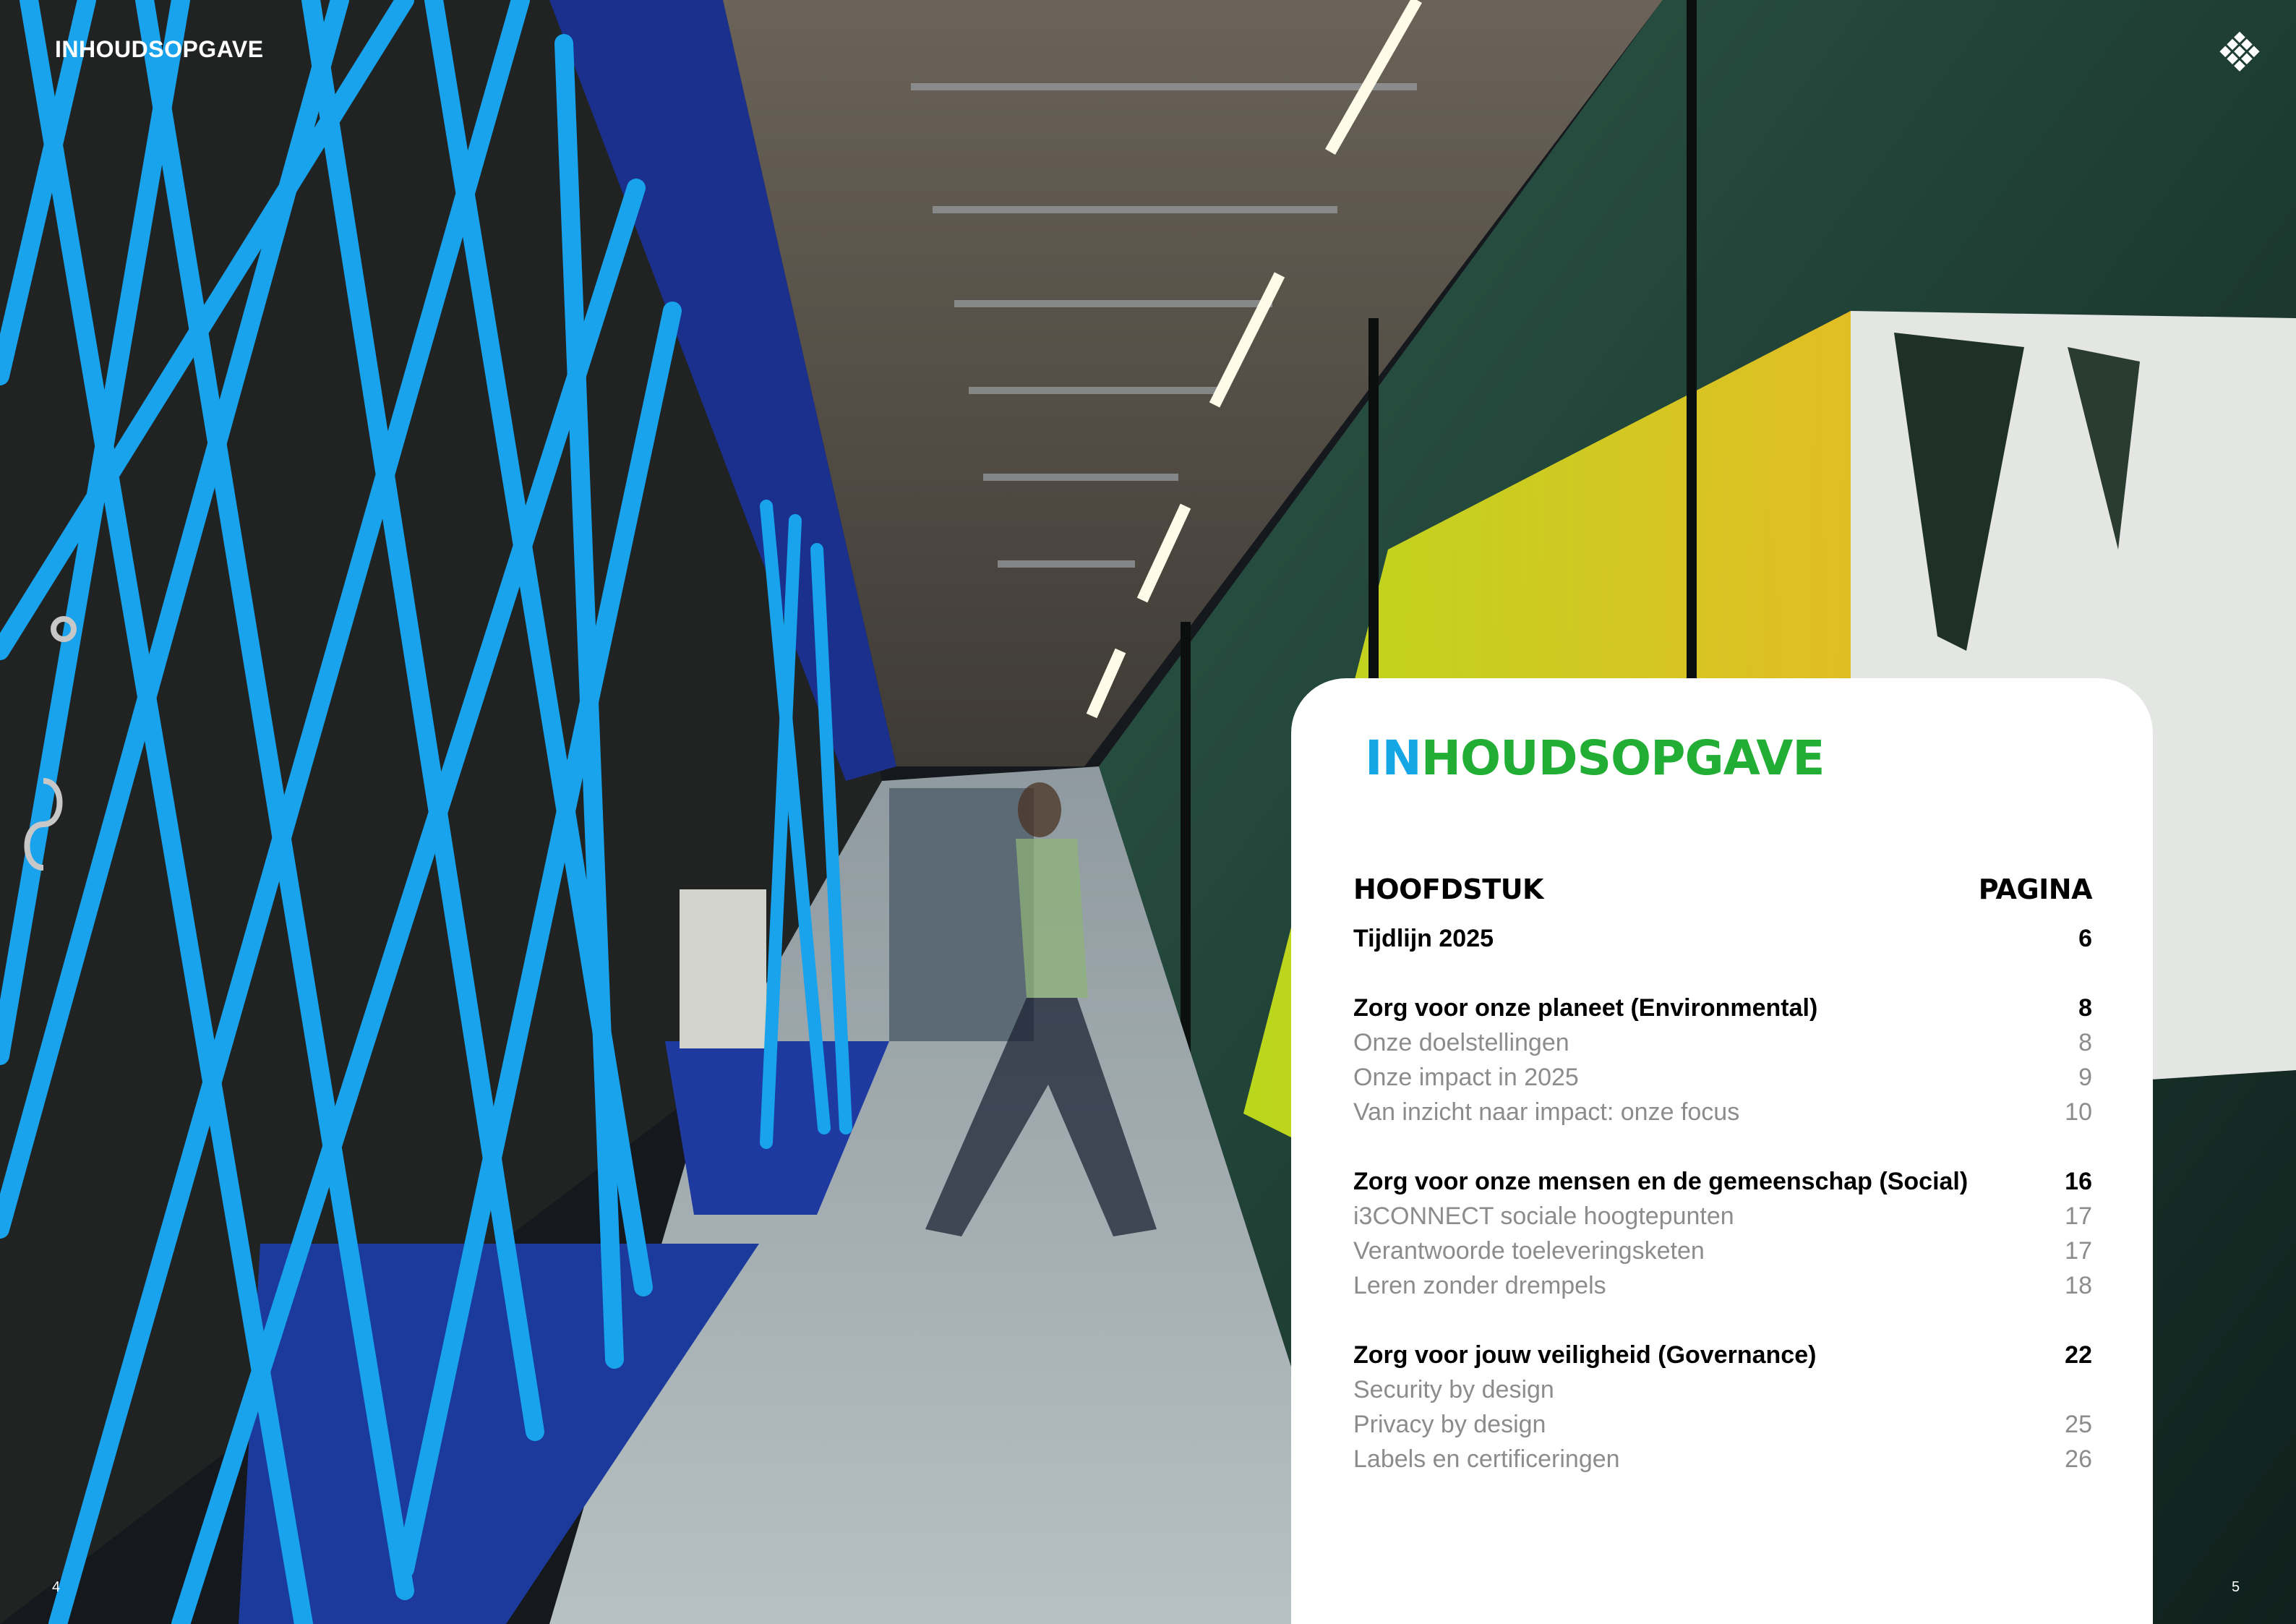 This screenshot has width=2296, height=1624. What do you see at coordinates (2236, 1587) in the screenshot?
I see `page-number-right: 5` at bounding box center [2236, 1587].